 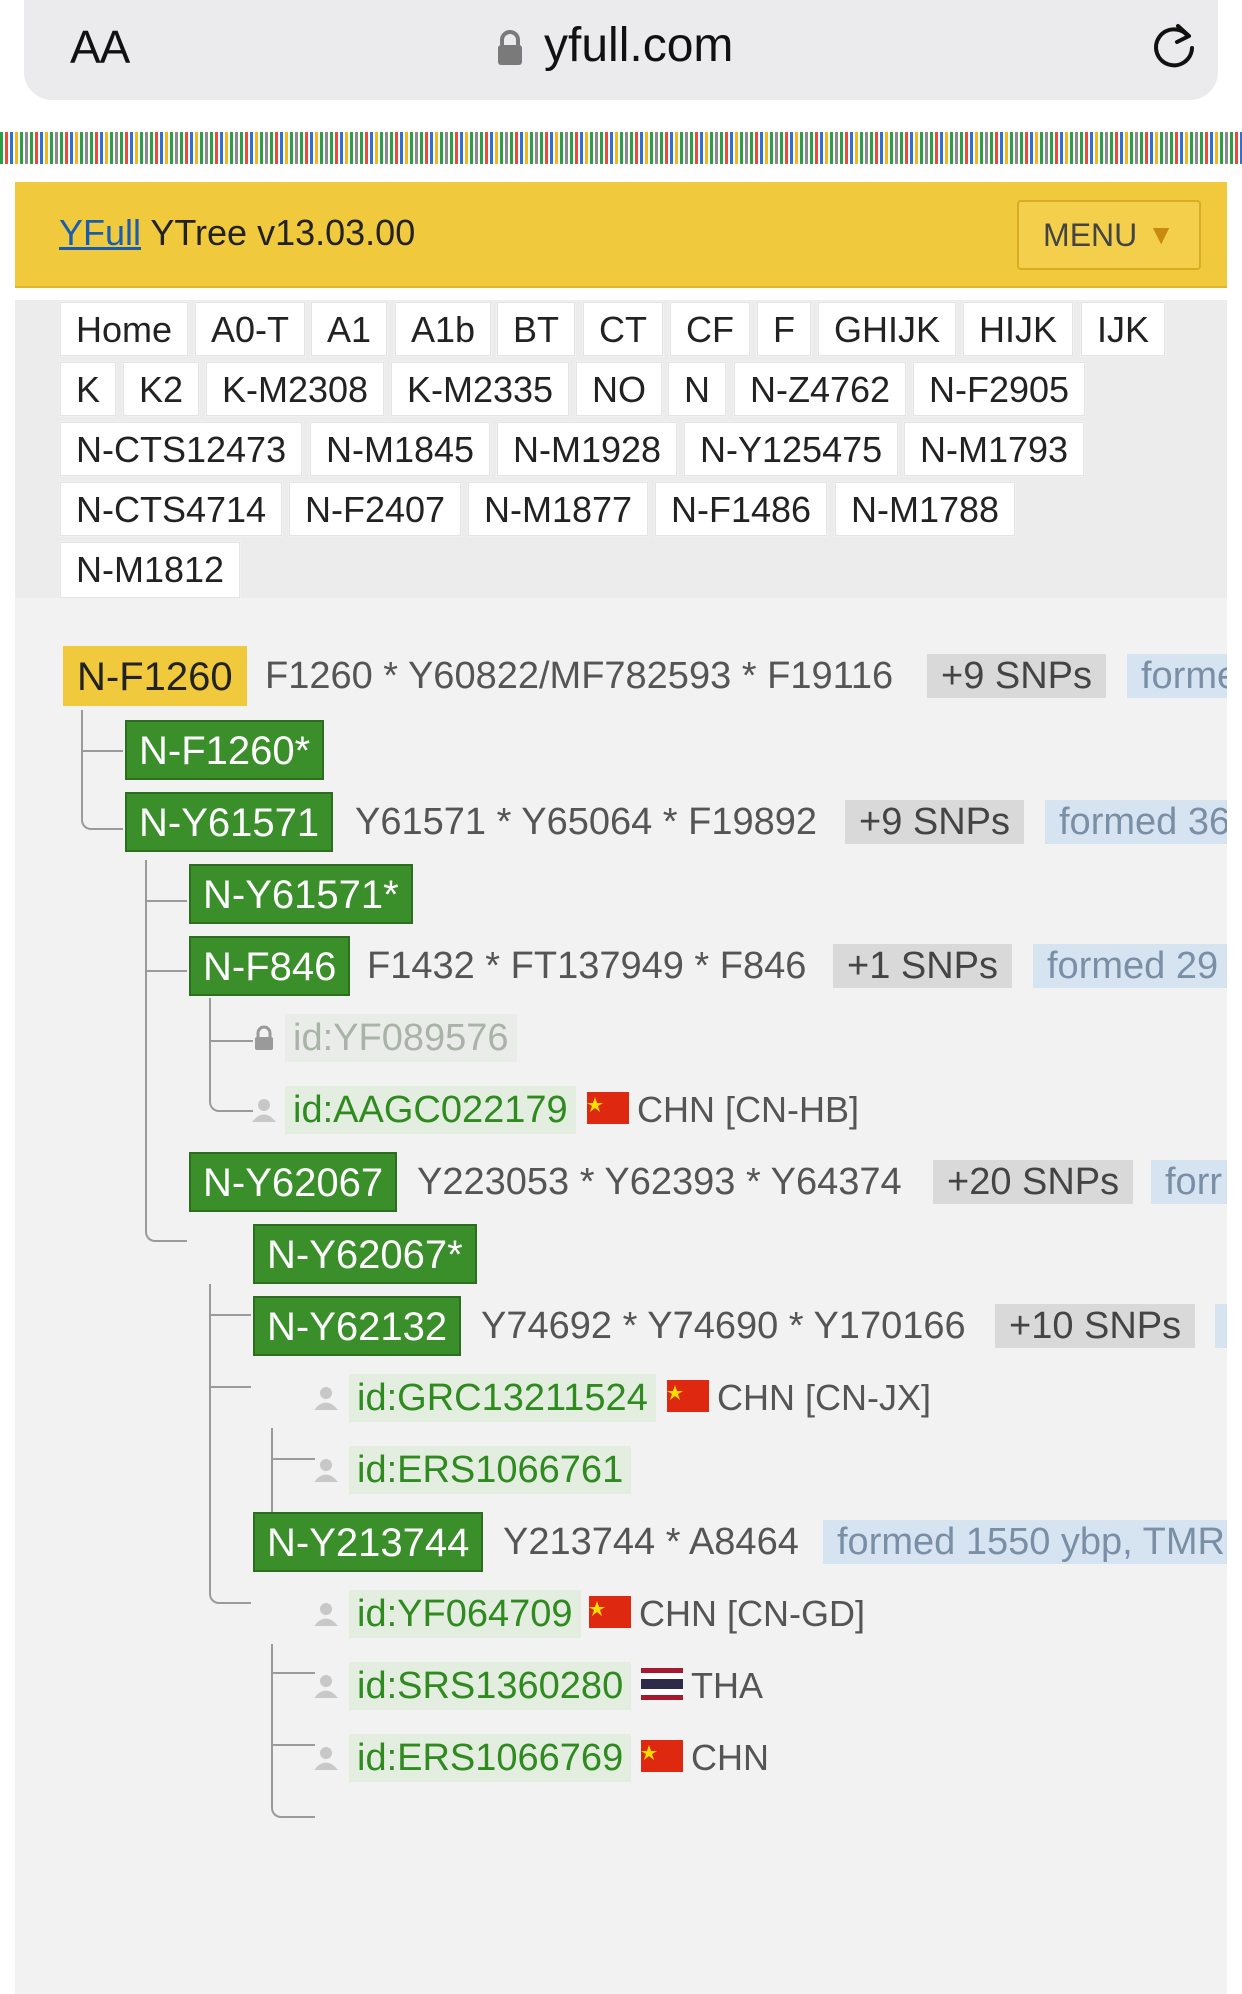 What do you see at coordinates (430, 1110) in the screenshot?
I see `sample-id-link: id:AAGC022179` at bounding box center [430, 1110].